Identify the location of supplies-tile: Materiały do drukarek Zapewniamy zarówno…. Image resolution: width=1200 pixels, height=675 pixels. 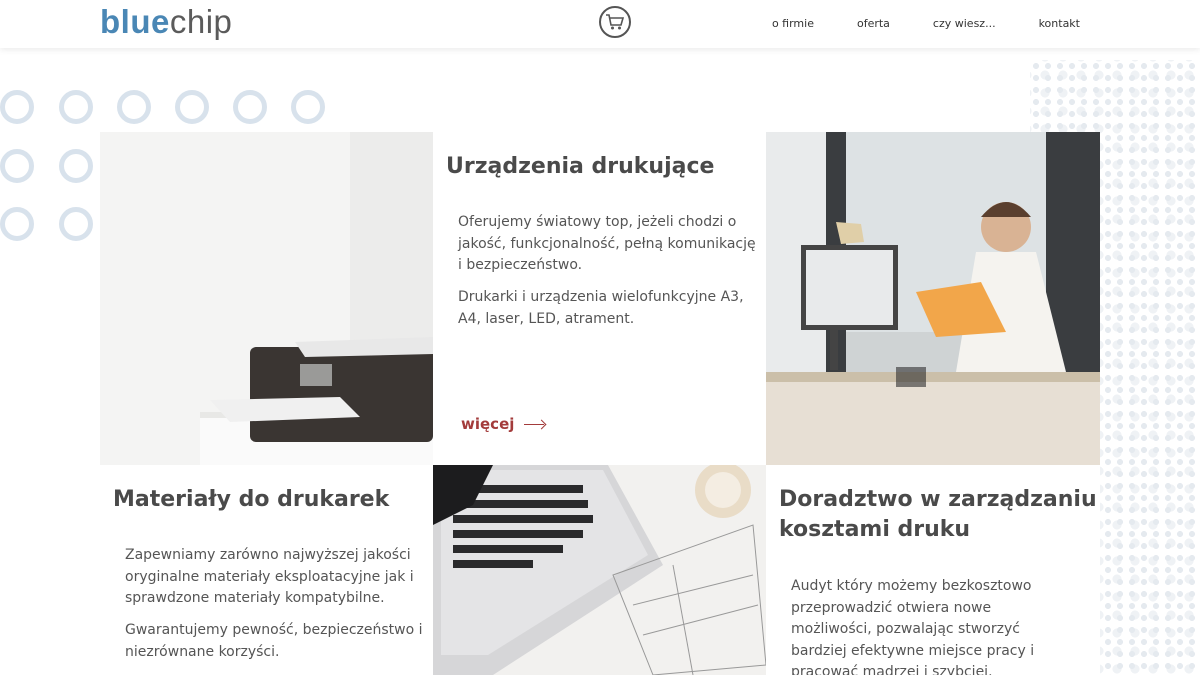
(266, 570).